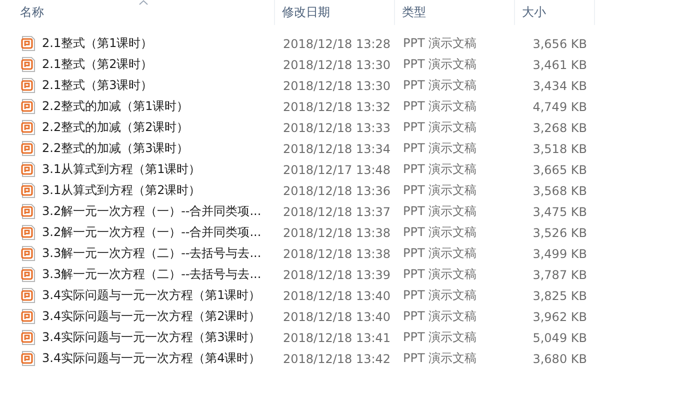 This screenshot has height=406, width=679. What do you see at coordinates (151, 295) in the screenshot?
I see `file-name: 3.4实际问题与一元一次方程（第1课时）` at bounding box center [151, 295].